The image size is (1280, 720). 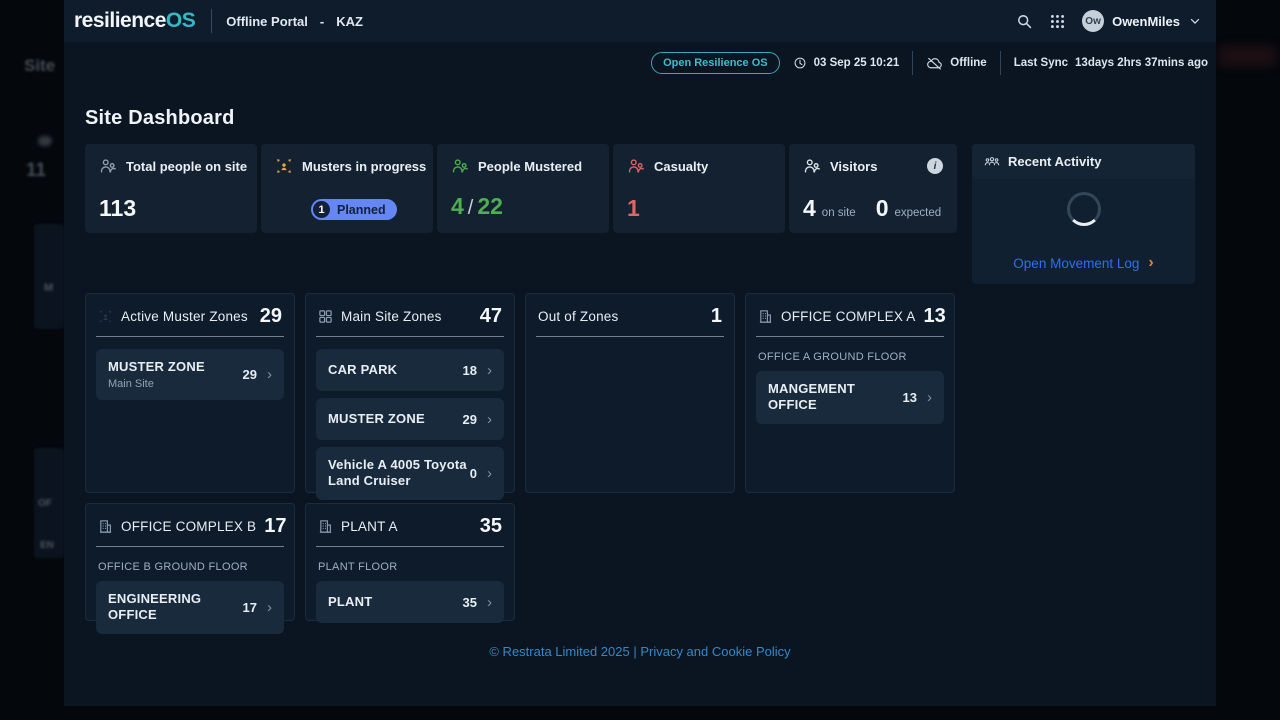 What do you see at coordinates (410, 419) in the screenshot?
I see `zone-row-muster-zone: MUSTER ZONE 29 ›` at bounding box center [410, 419].